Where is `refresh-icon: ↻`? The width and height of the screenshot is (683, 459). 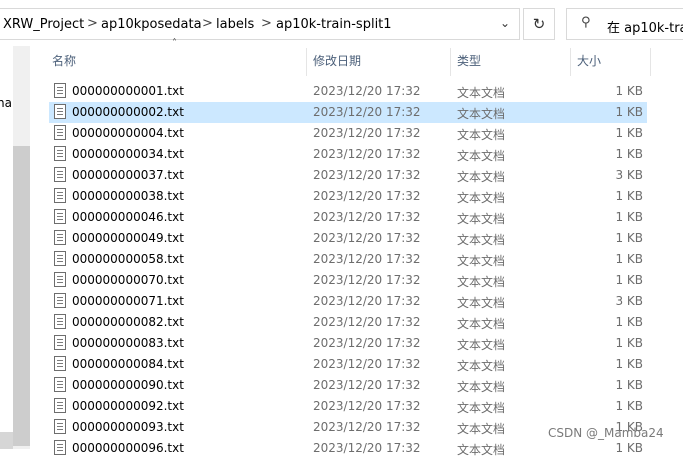
refresh-icon: ↻ is located at coordinates (539, 24).